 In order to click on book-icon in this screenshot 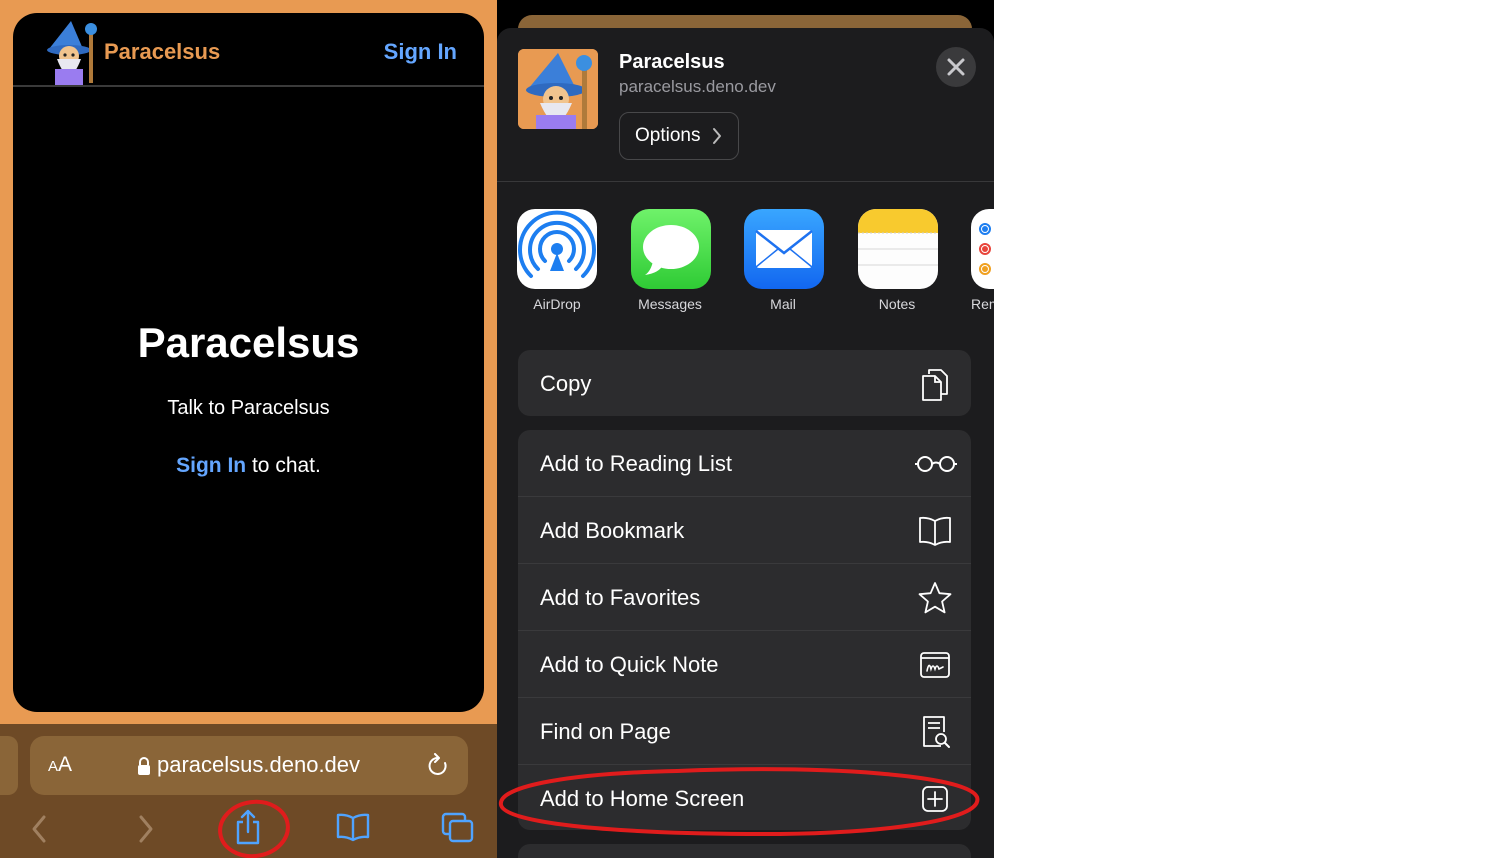, I will do `click(935, 531)`.